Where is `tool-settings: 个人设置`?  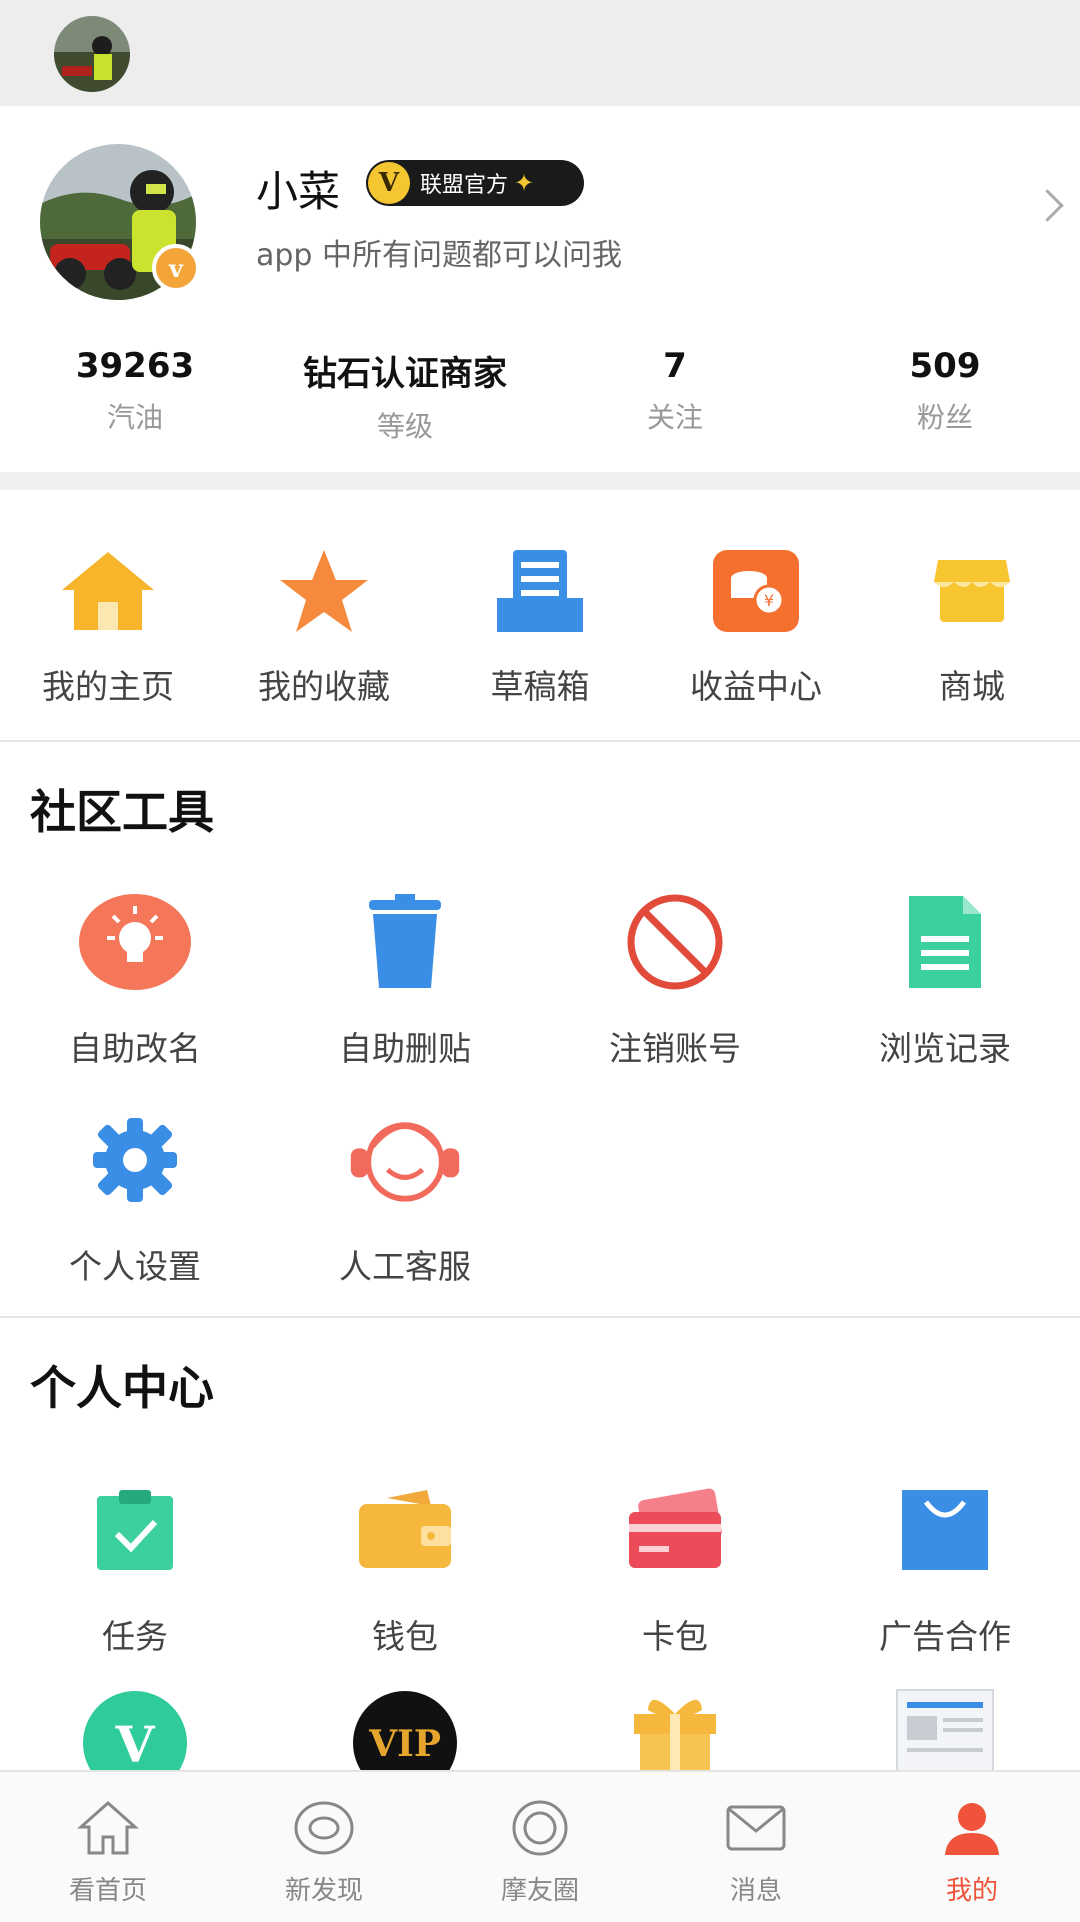
tool-settings: 个人设置 is located at coordinates (135, 1199).